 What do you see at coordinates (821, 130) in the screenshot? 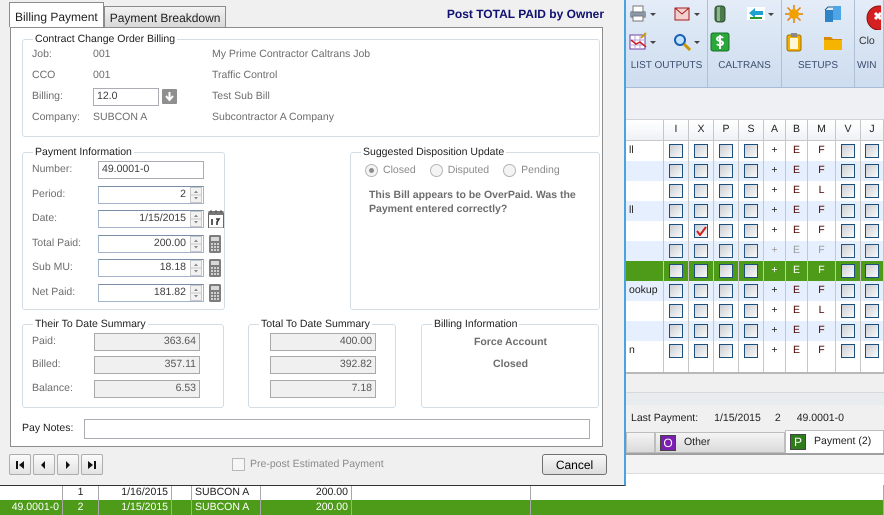
I see `column-header: M` at bounding box center [821, 130].